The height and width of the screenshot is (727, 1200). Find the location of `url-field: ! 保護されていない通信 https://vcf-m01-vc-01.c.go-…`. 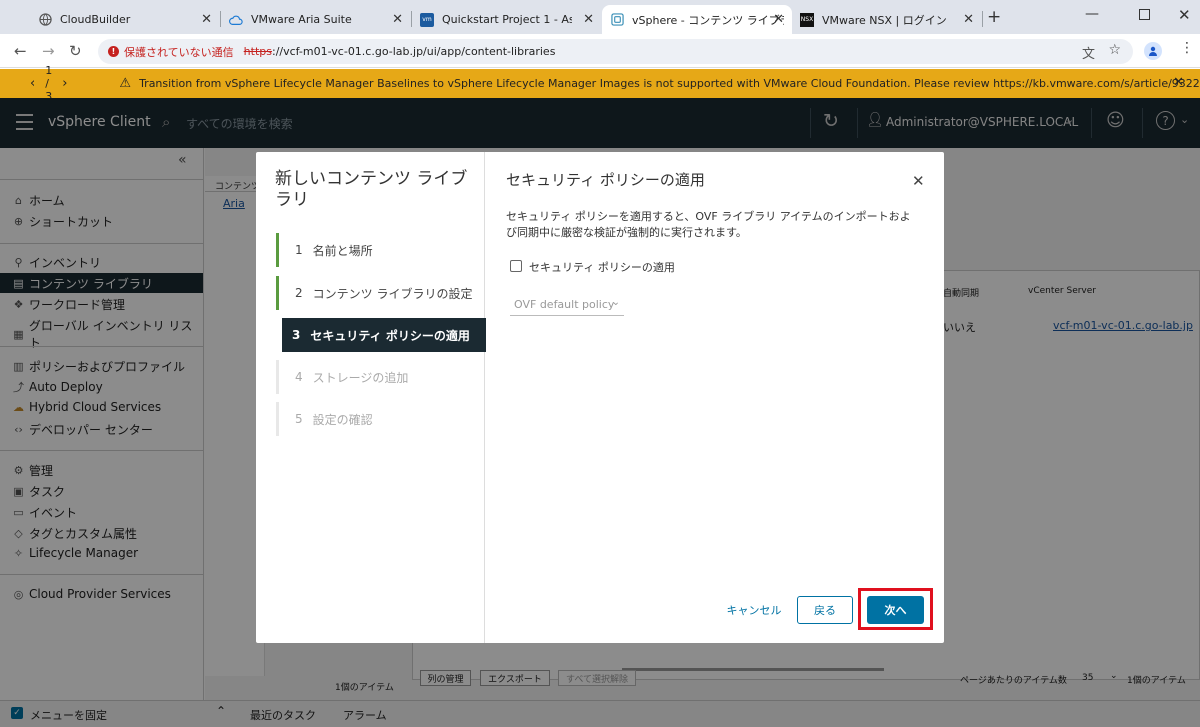

url-field: ! 保護されていない通信 https://vcf-m01-vc-01.c.go-… is located at coordinates (615, 51).